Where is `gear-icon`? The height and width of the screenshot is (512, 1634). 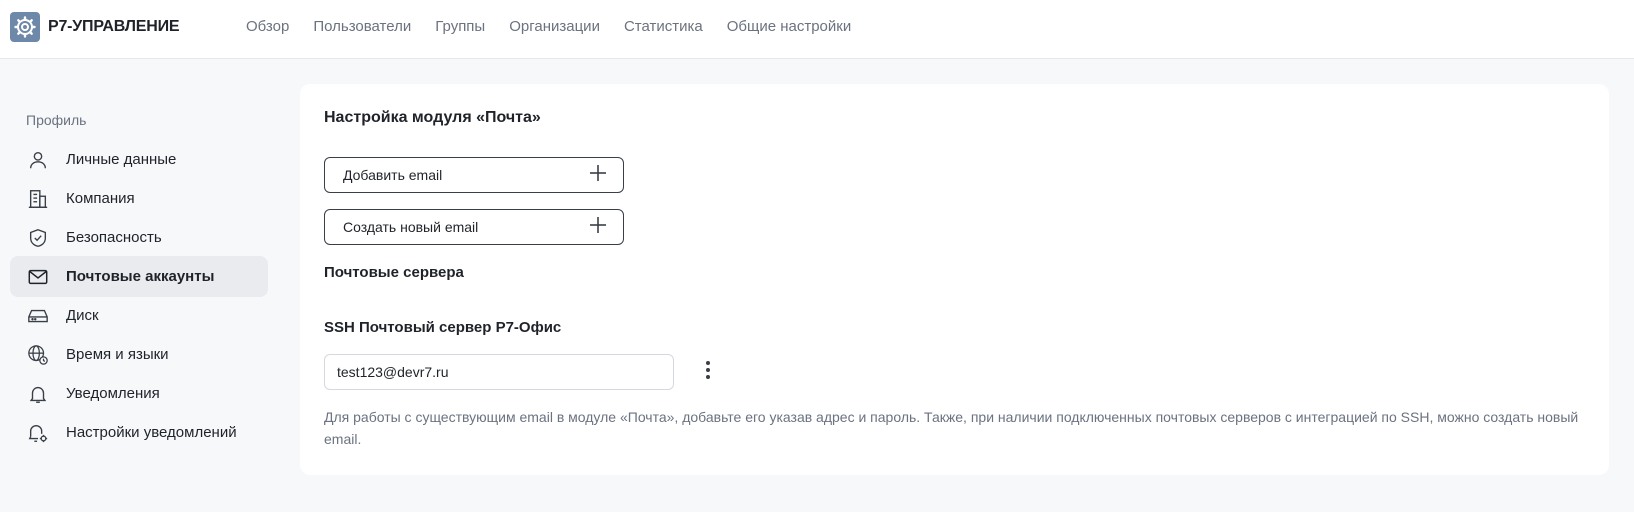
gear-icon is located at coordinates (25, 27).